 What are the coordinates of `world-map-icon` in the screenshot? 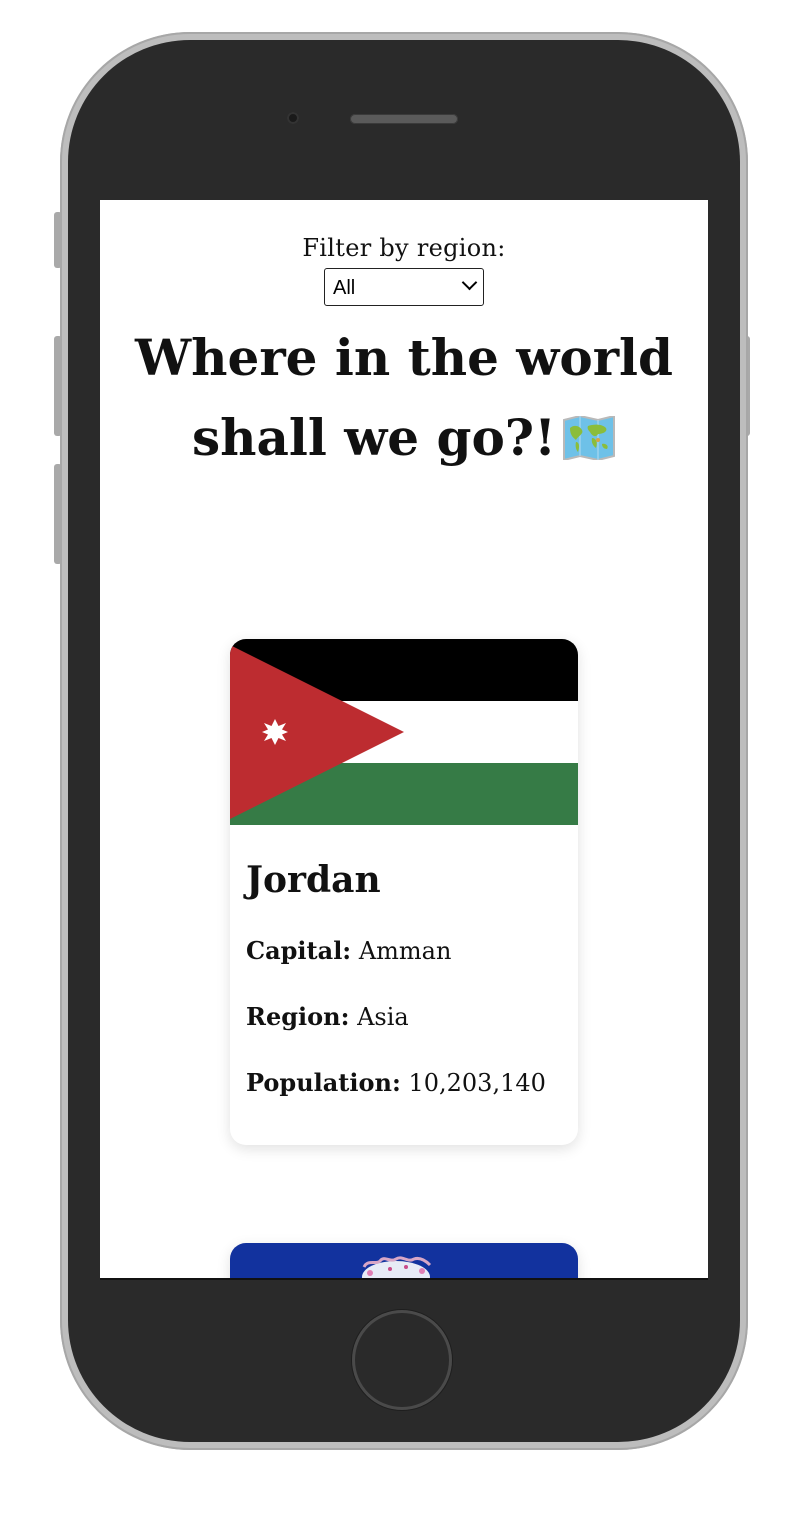 It's located at (589, 438).